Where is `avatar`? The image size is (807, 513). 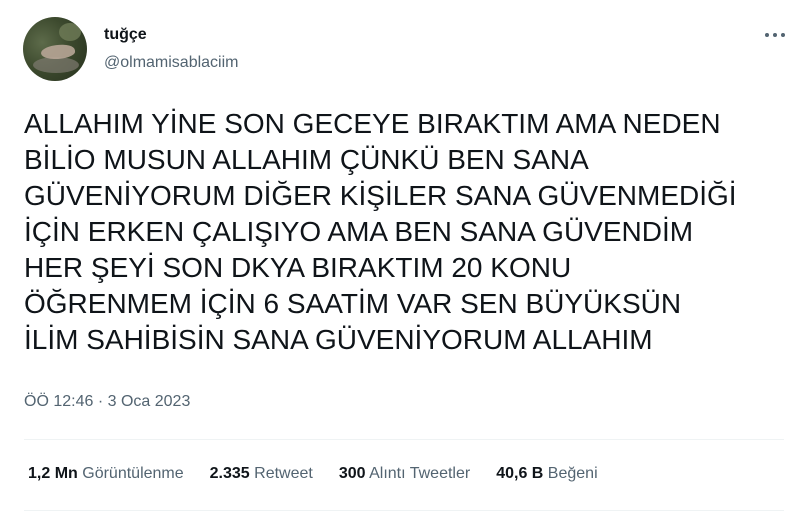
avatar is located at coordinates (55, 49).